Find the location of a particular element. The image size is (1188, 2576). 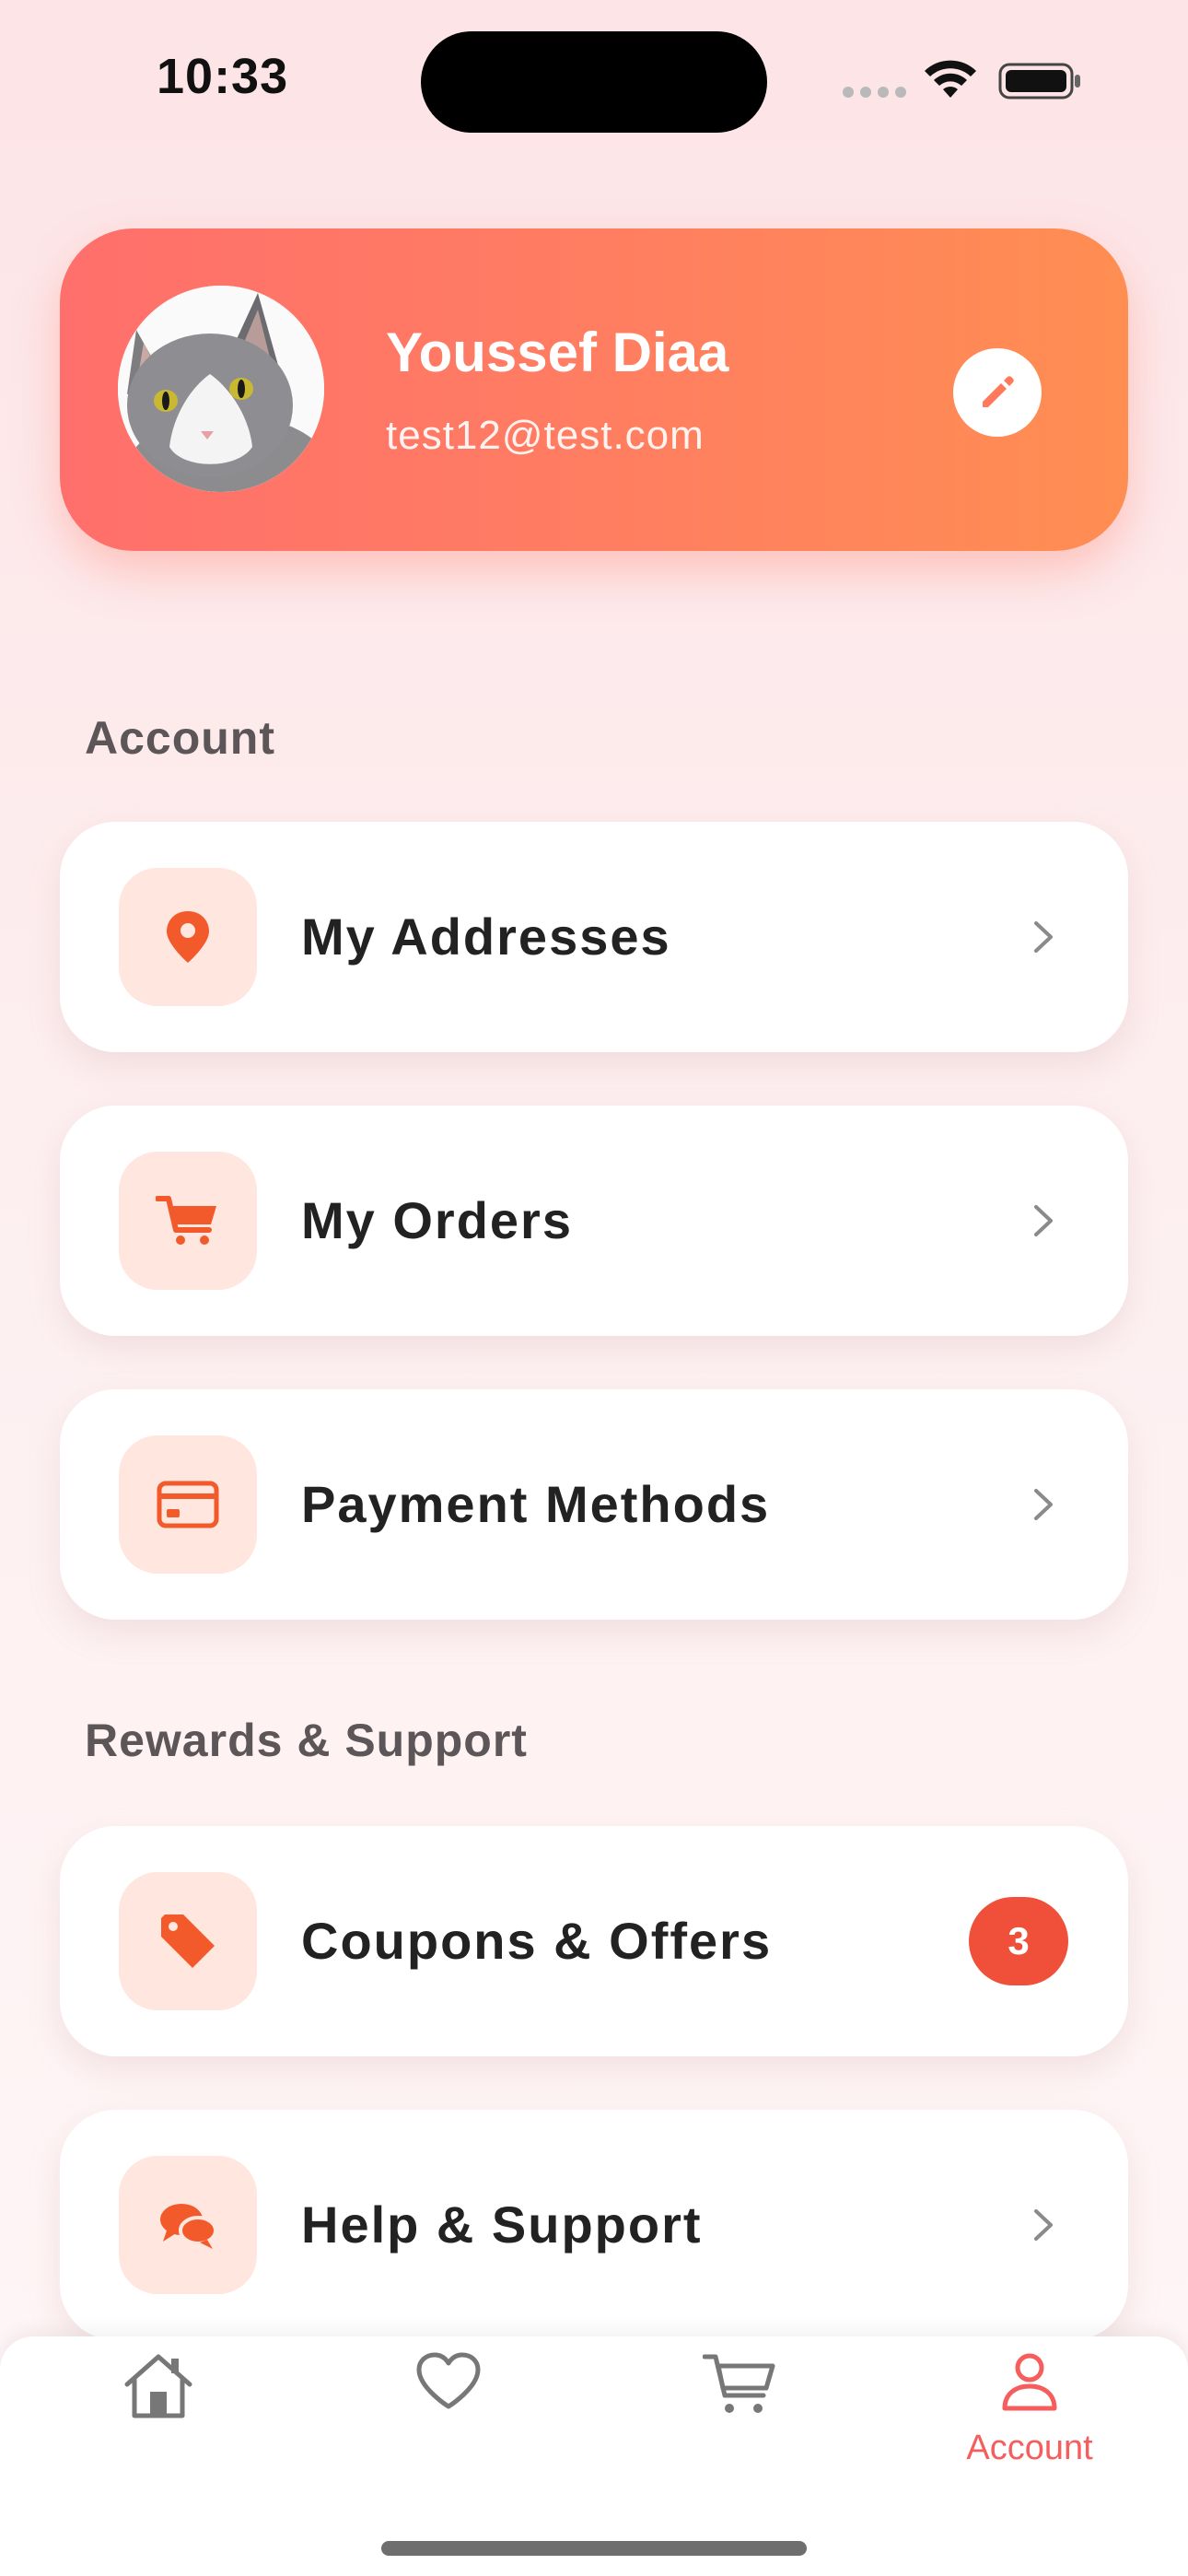

bottom-tab-bar: Account is located at coordinates (594, 2456).